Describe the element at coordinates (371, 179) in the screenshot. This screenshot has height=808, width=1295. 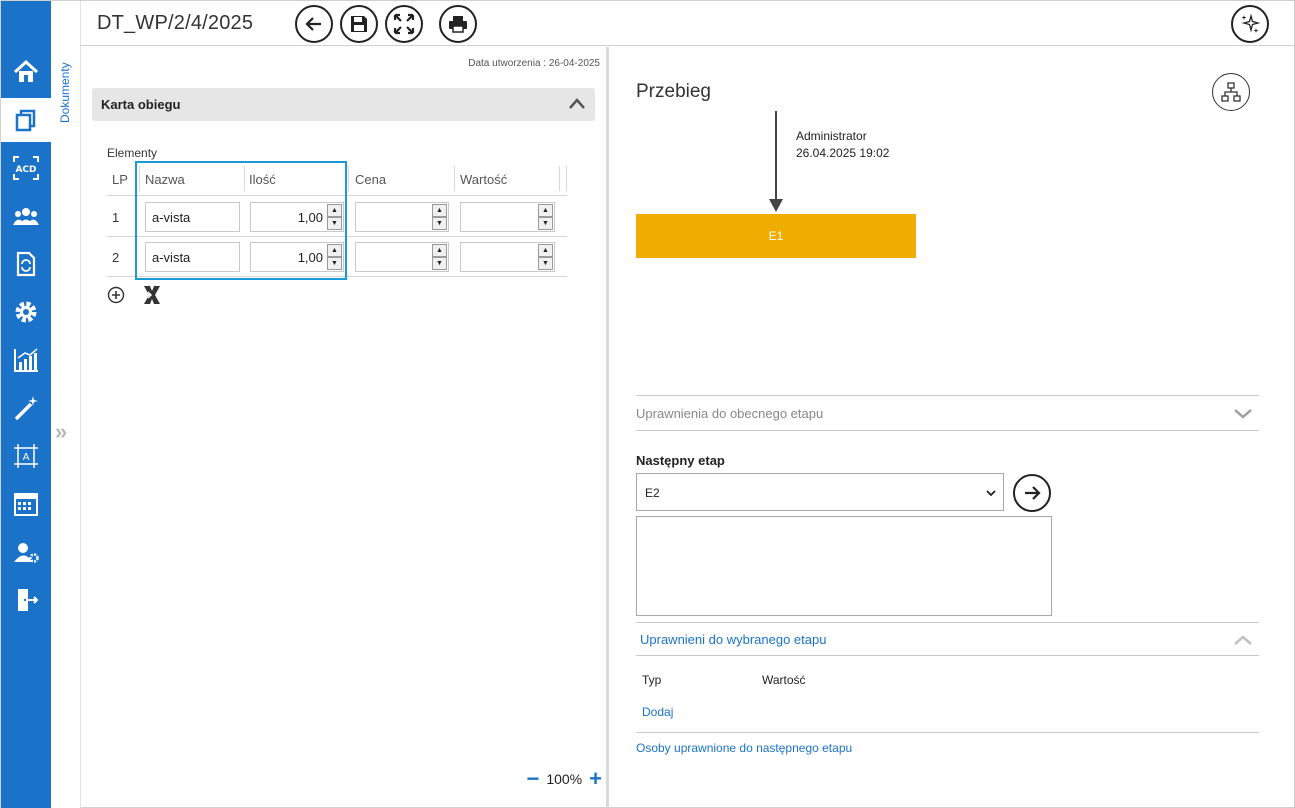
I see `column-header-cena: Cena` at that location.